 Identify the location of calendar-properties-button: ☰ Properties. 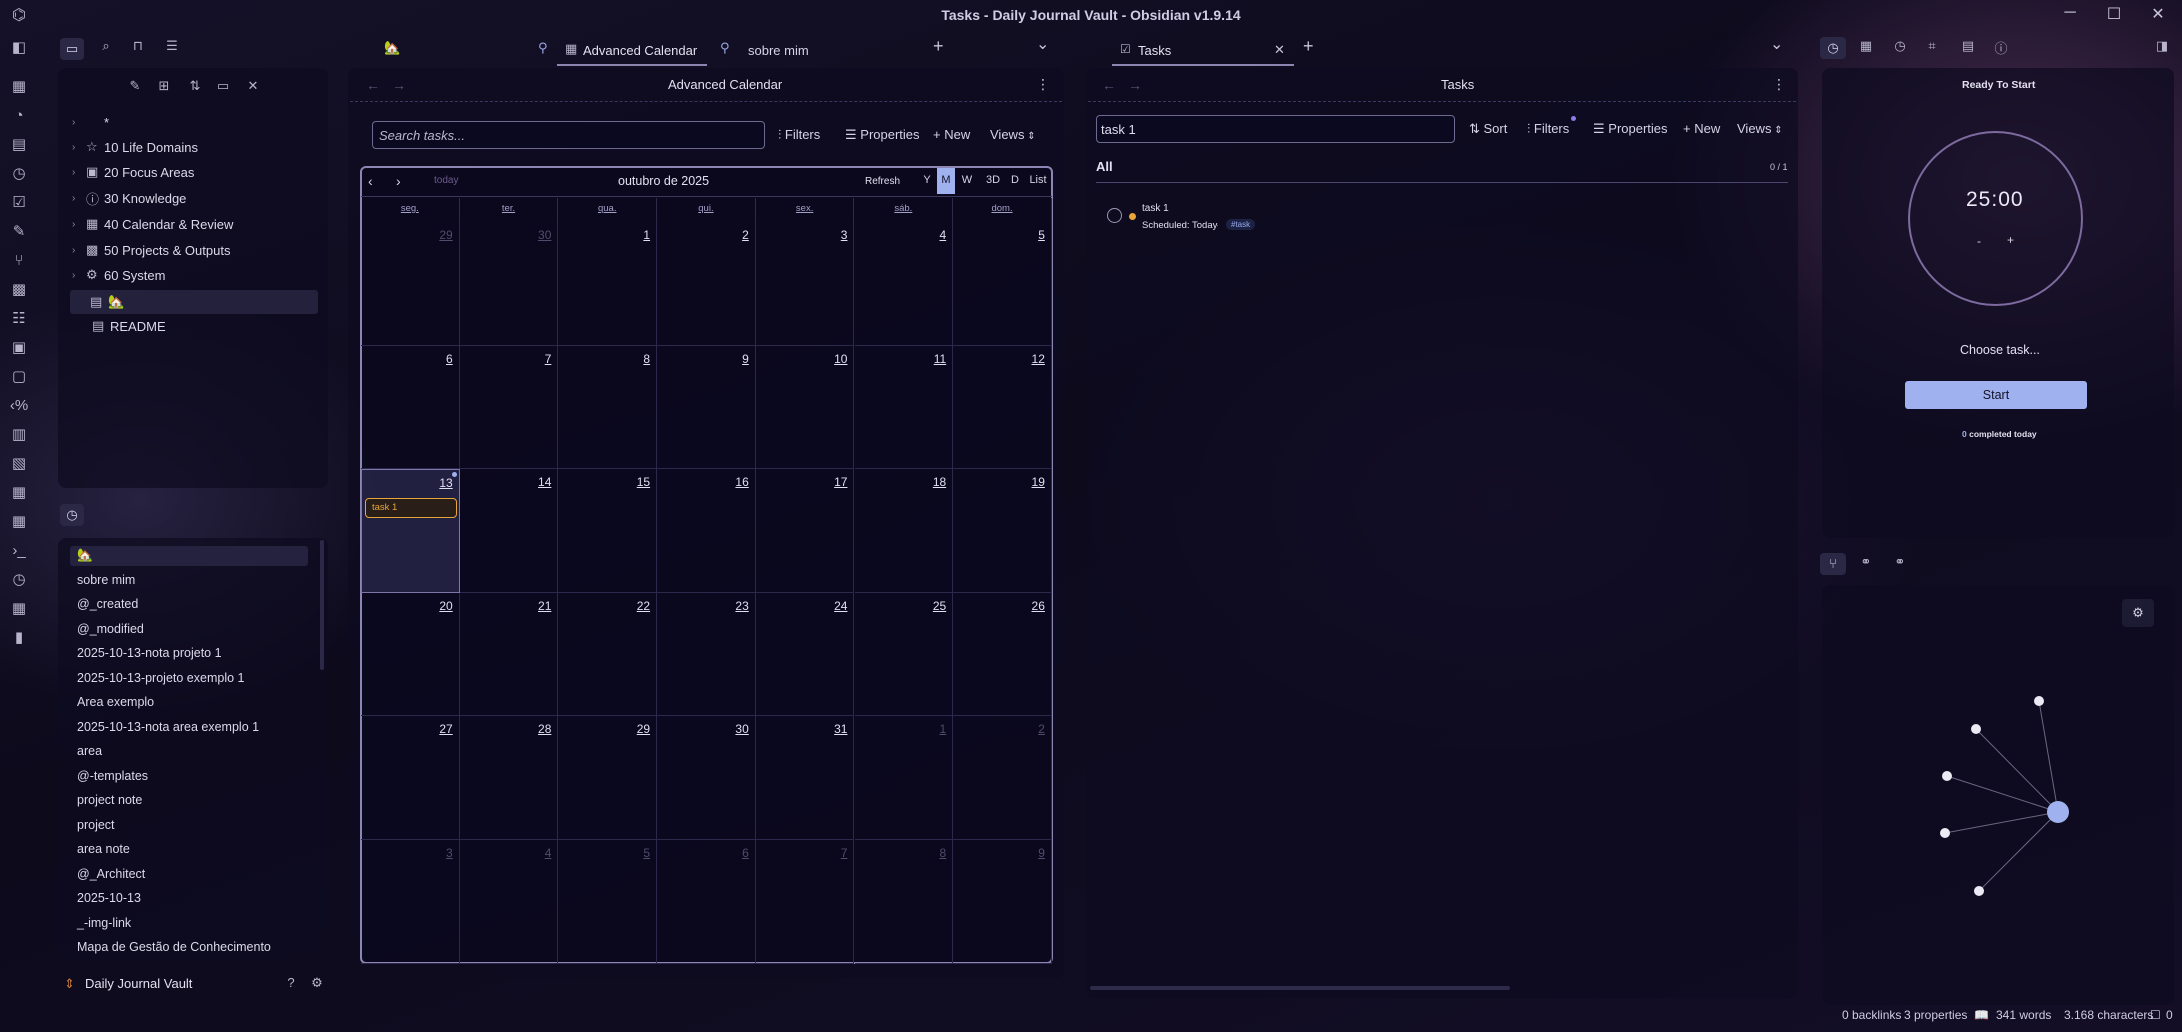
(882, 135).